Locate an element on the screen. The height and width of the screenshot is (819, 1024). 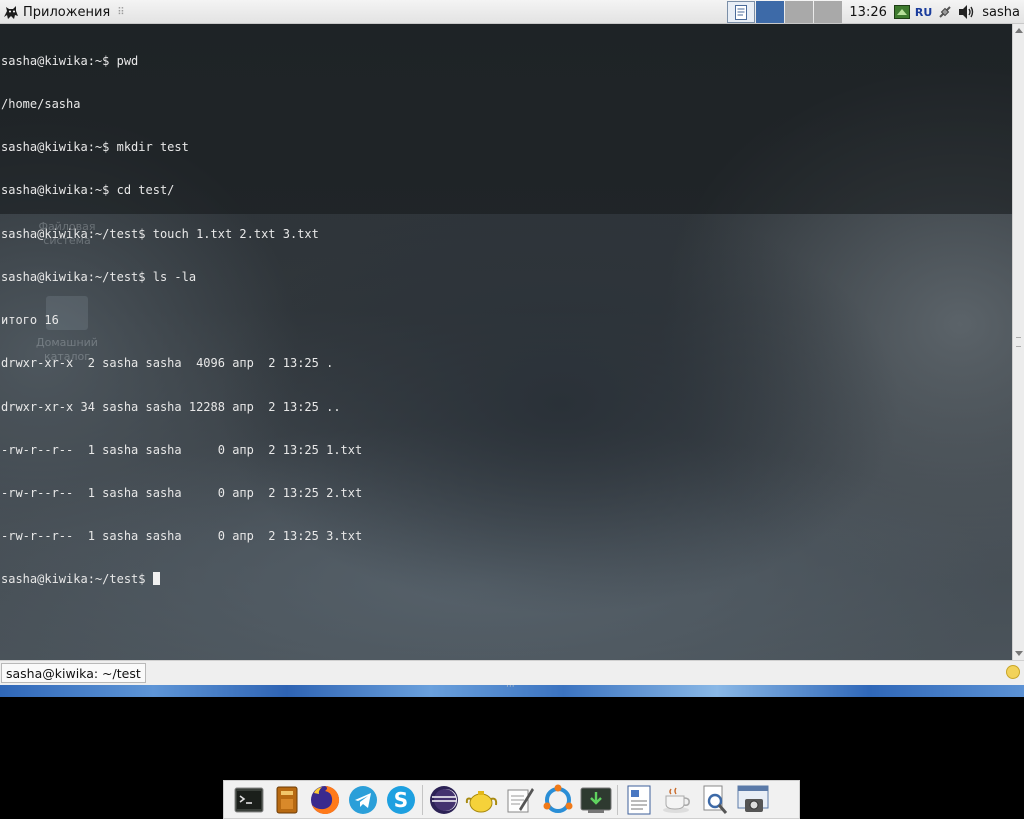
coffee-icon is located at coordinates (677, 800).